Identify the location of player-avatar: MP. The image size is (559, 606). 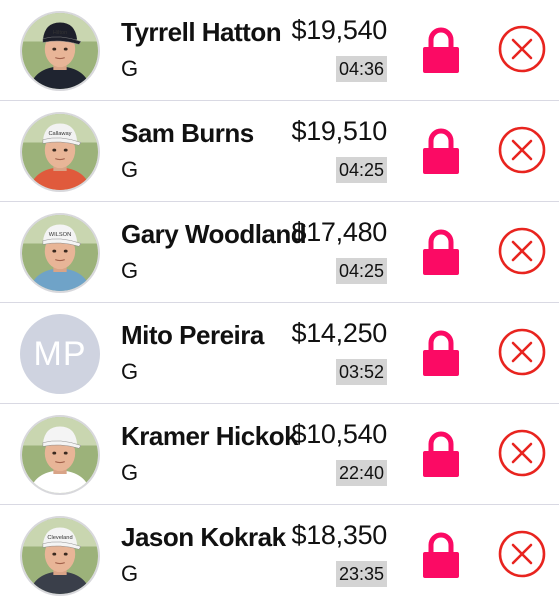
(60, 354).